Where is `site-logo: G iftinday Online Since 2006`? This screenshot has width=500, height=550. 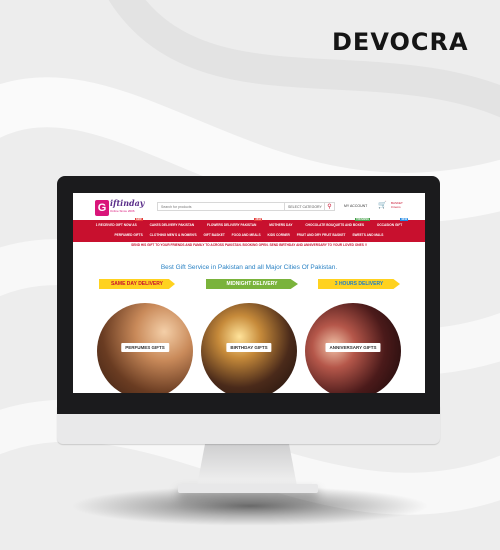 site-logo: G iftinday Online Since 2006 is located at coordinates (121, 207).